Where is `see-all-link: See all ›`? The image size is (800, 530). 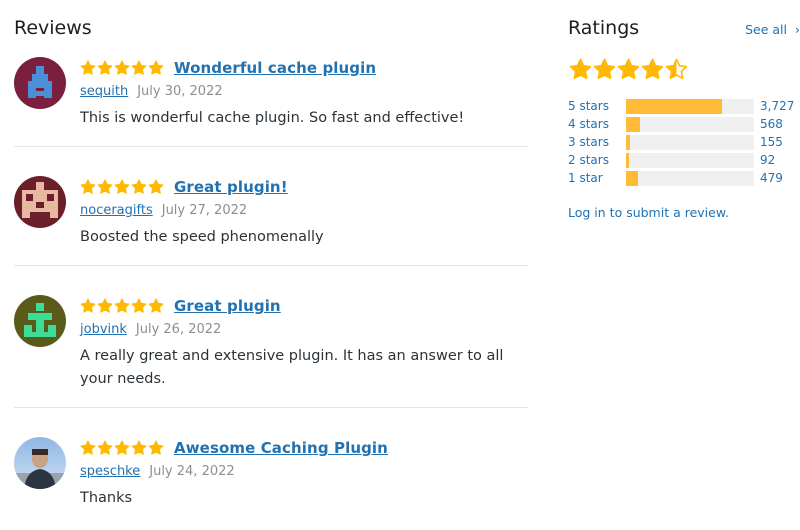
see-all-link: See all › is located at coordinates (772, 29).